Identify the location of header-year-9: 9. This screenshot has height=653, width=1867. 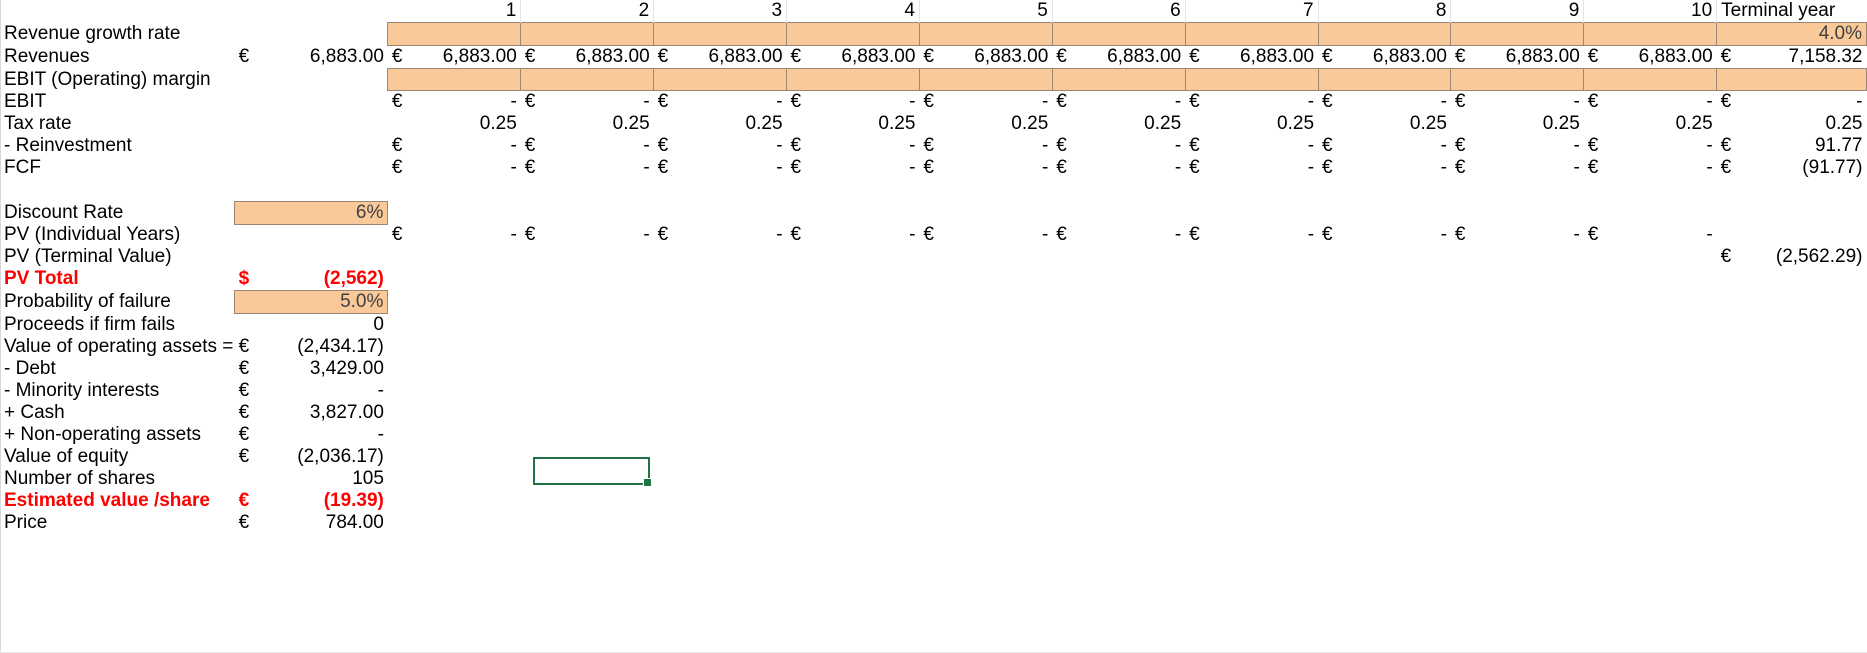
(1533, 11).